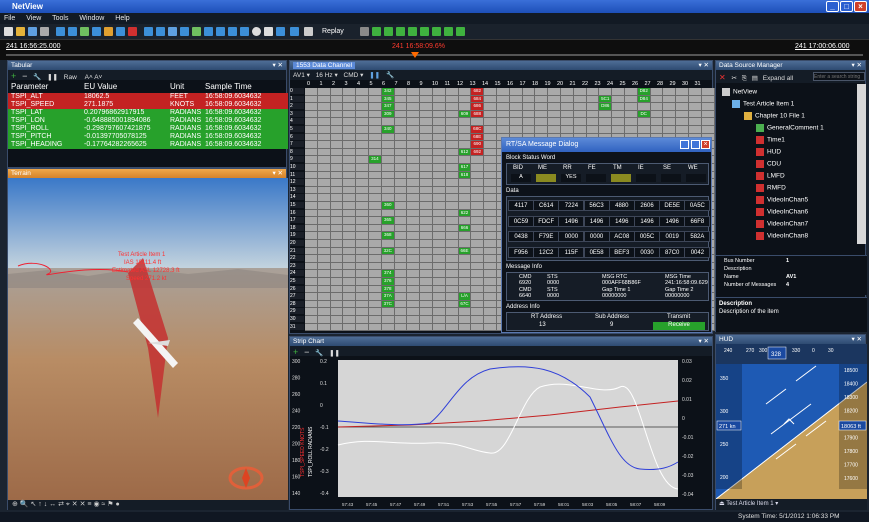 Image resolution: width=869 pixels, height=522 pixels. Describe the element at coordinates (755, 78) in the screenshot. I see `dsm-paste-icon: ▤` at that location.